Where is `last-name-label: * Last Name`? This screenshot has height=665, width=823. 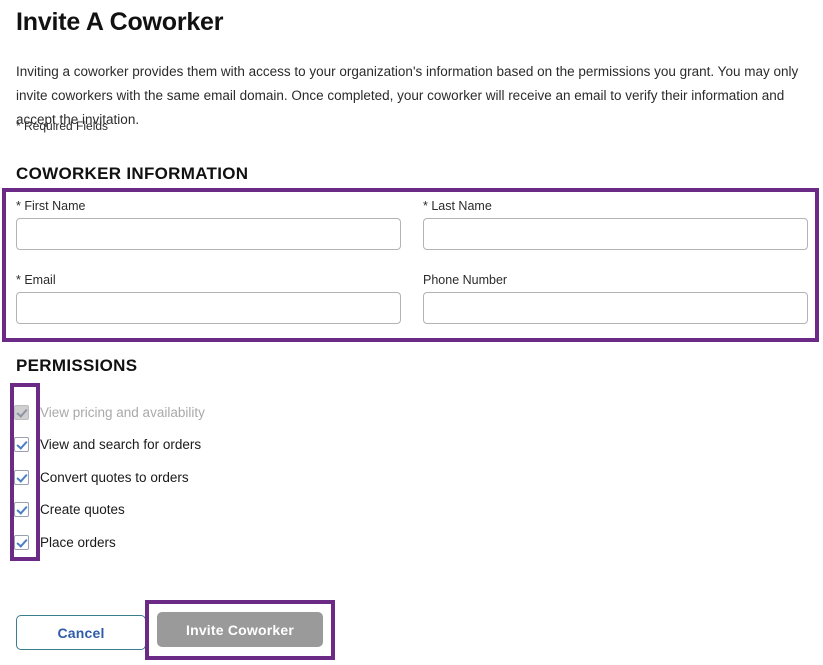 last-name-label: * Last Name is located at coordinates (457, 206).